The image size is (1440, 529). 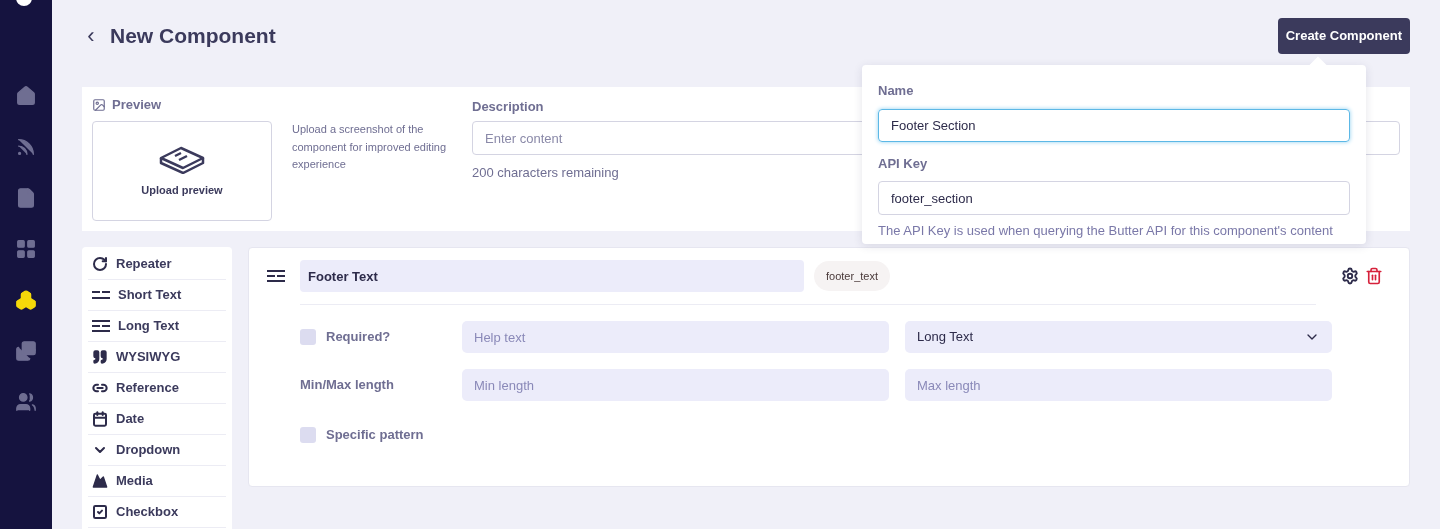 I want to click on required-label: Required?, so click(x=358, y=337).